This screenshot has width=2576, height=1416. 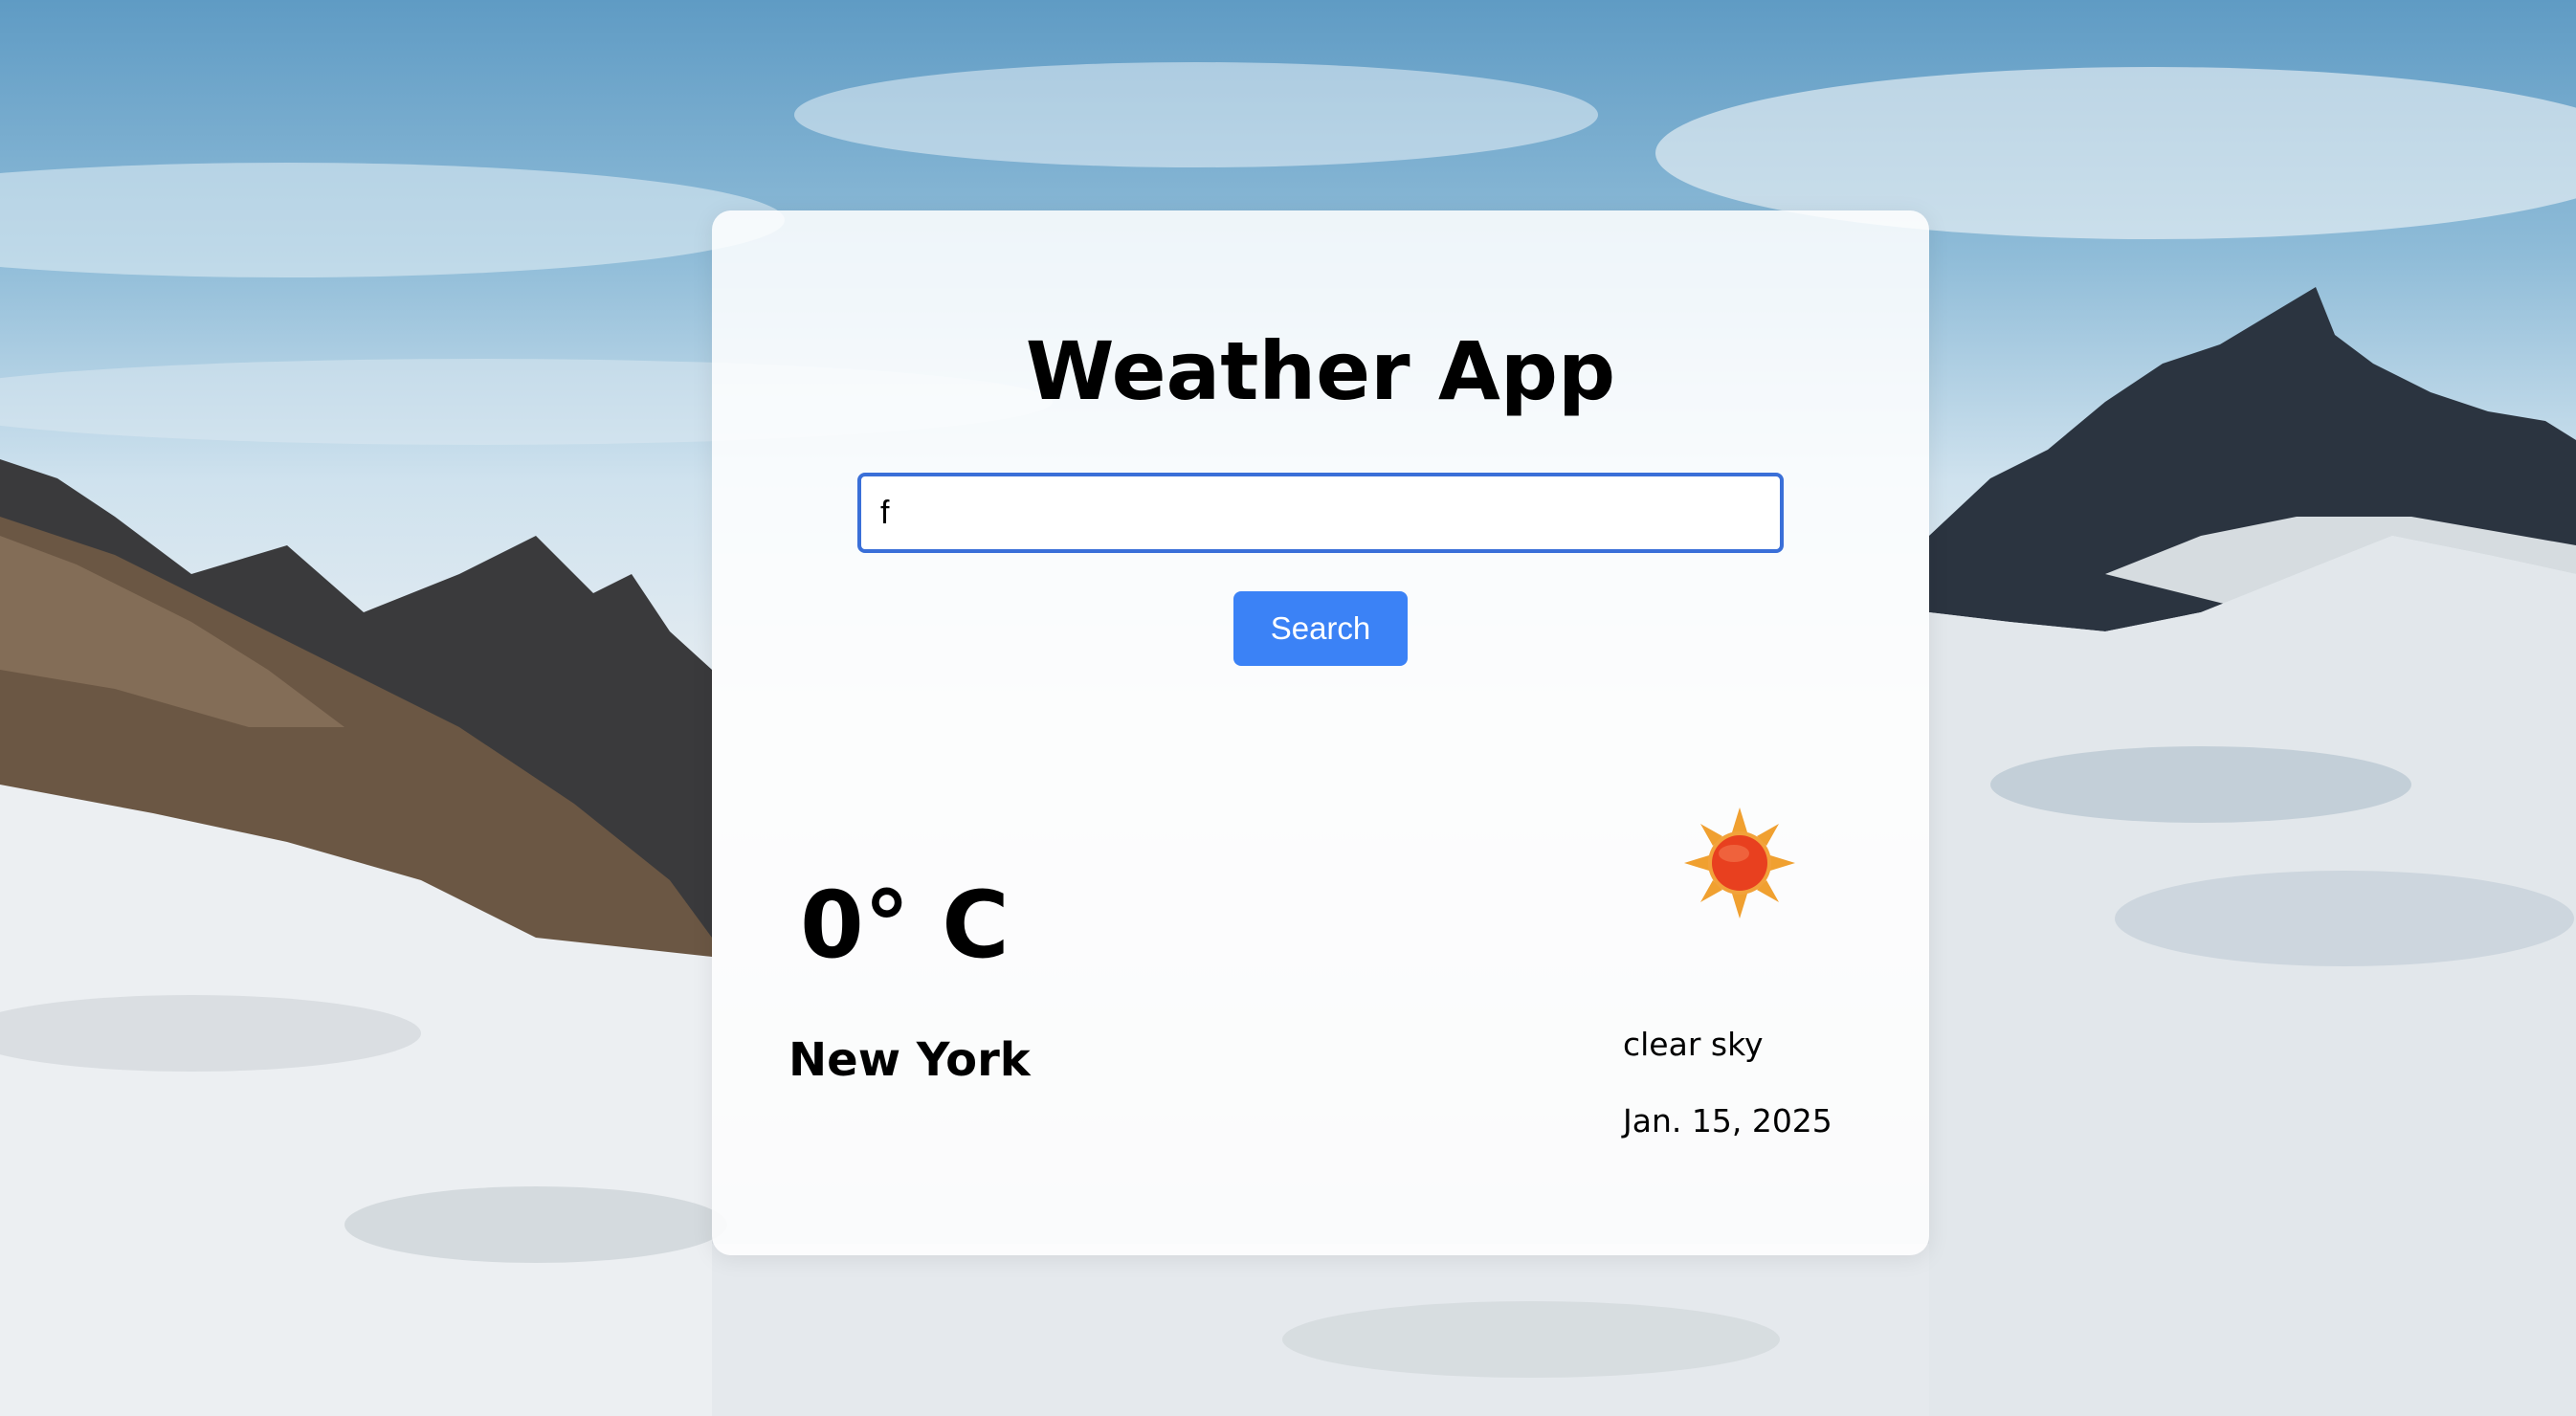 What do you see at coordinates (1320, 628) in the screenshot?
I see `search-button: Search` at bounding box center [1320, 628].